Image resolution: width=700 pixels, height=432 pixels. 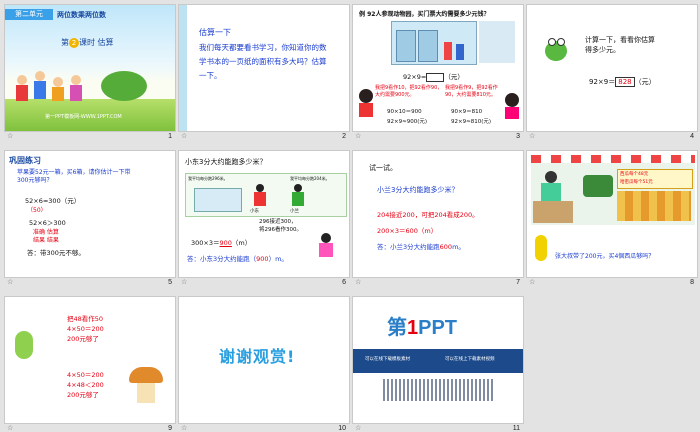 What do you see at coordinates (471, 91) in the screenshot?
I see `speech-right: 我把9看作9，把92看作90，大约需要810元。` at bounding box center [471, 91].